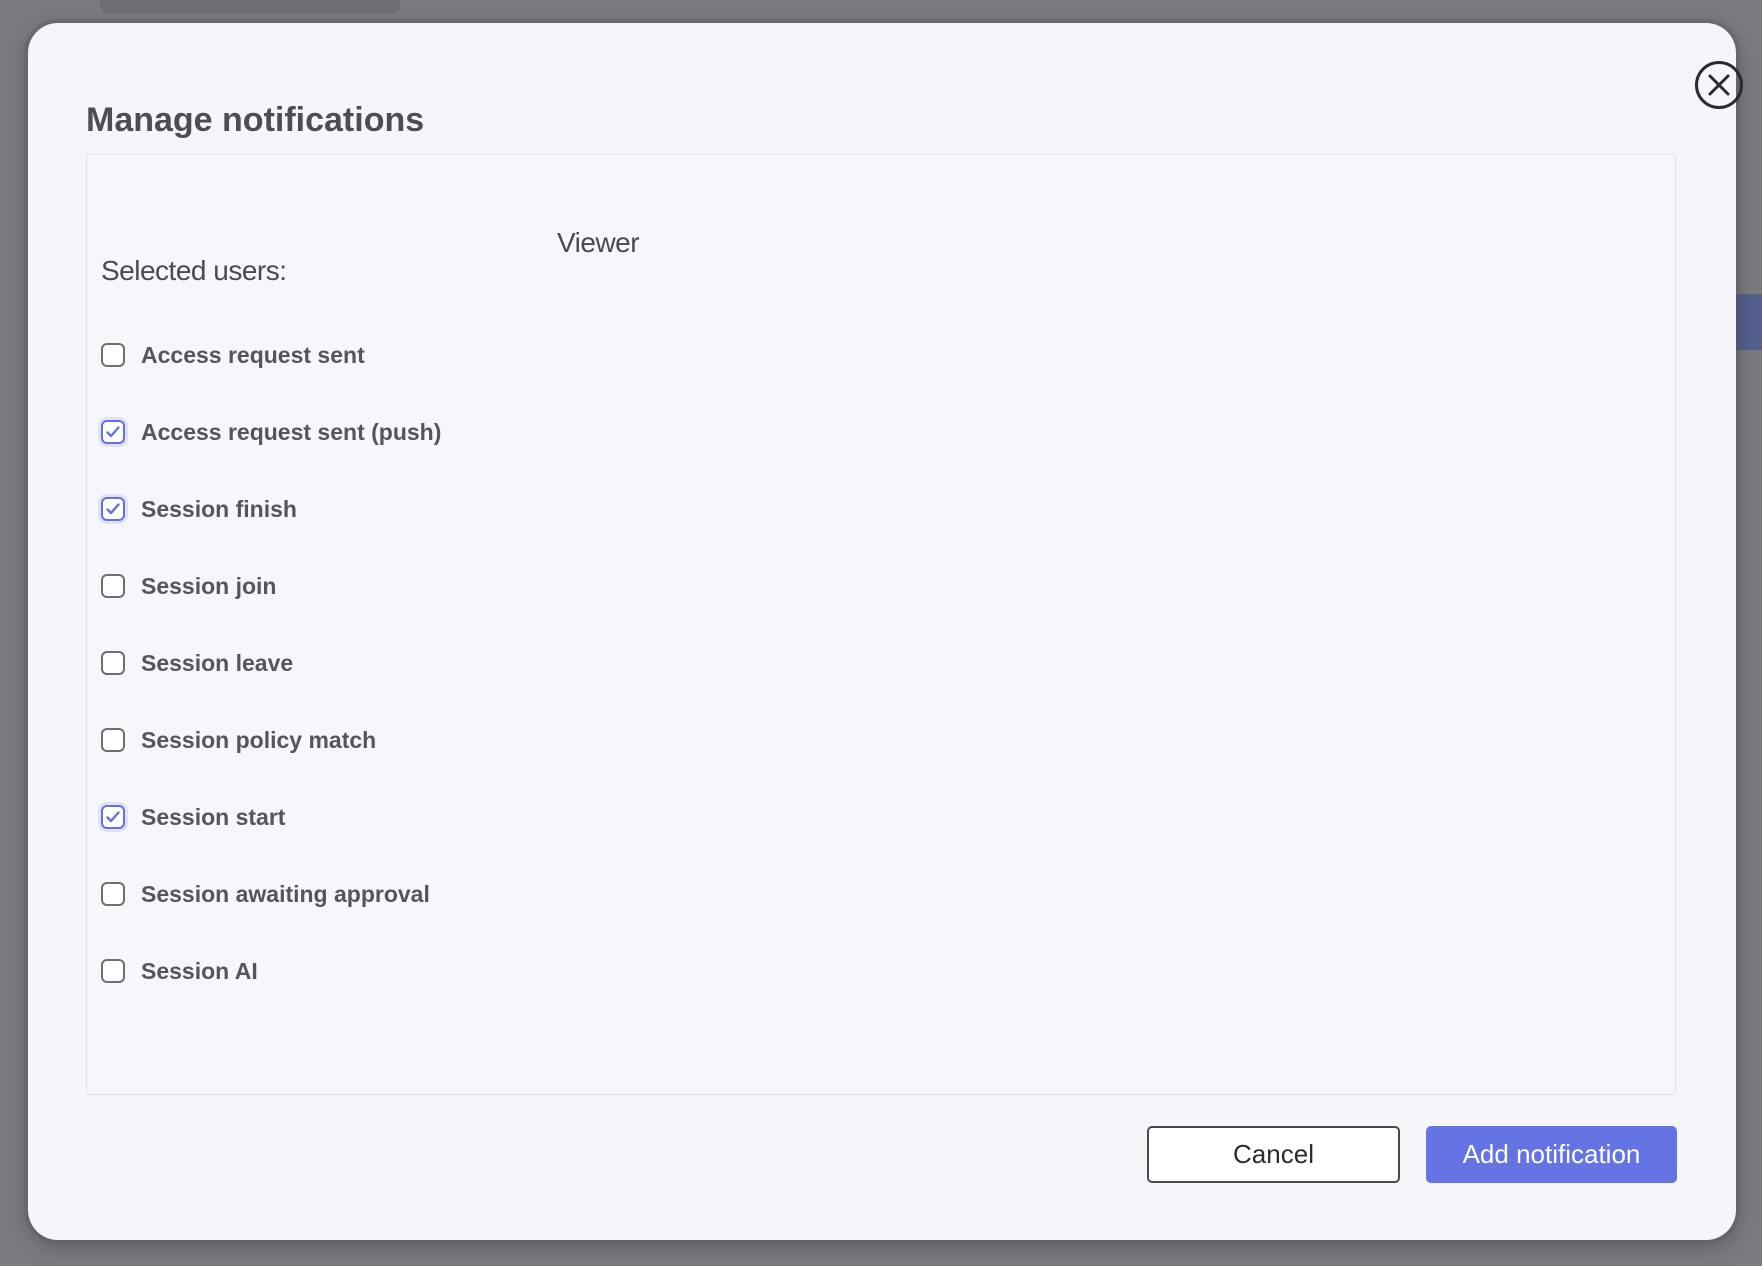  I want to click on backdrop-side-tab, so click(1748, 322).